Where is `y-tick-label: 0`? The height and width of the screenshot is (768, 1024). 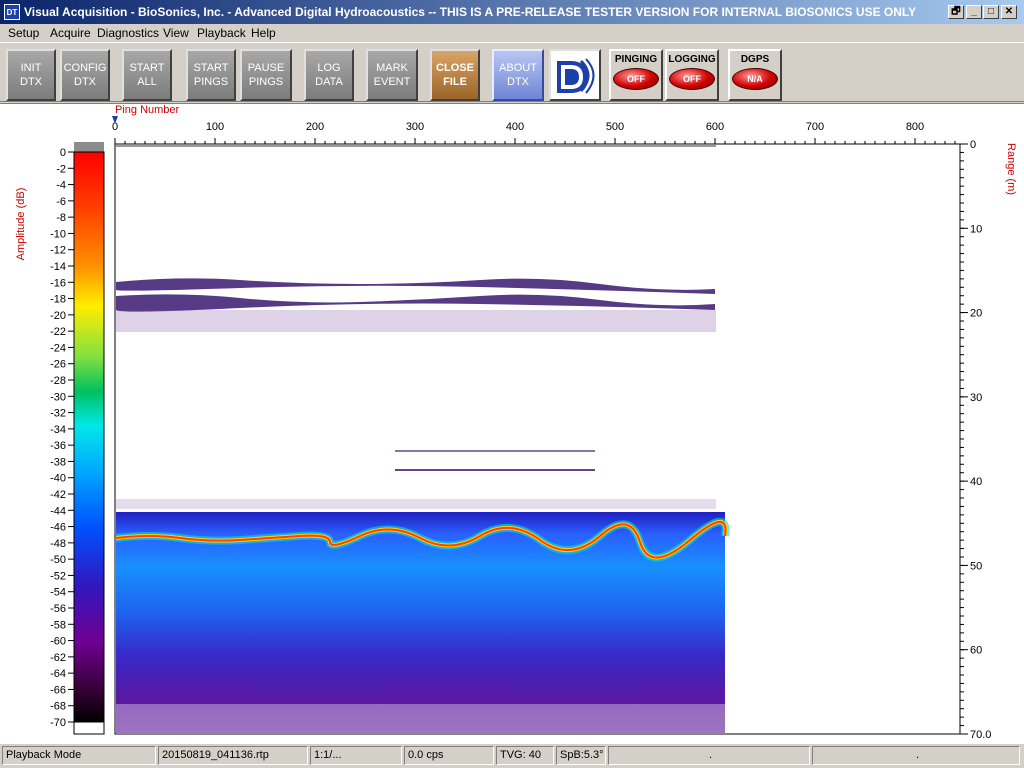
y-tick-label: 0 is located at coordinates (973, 145).